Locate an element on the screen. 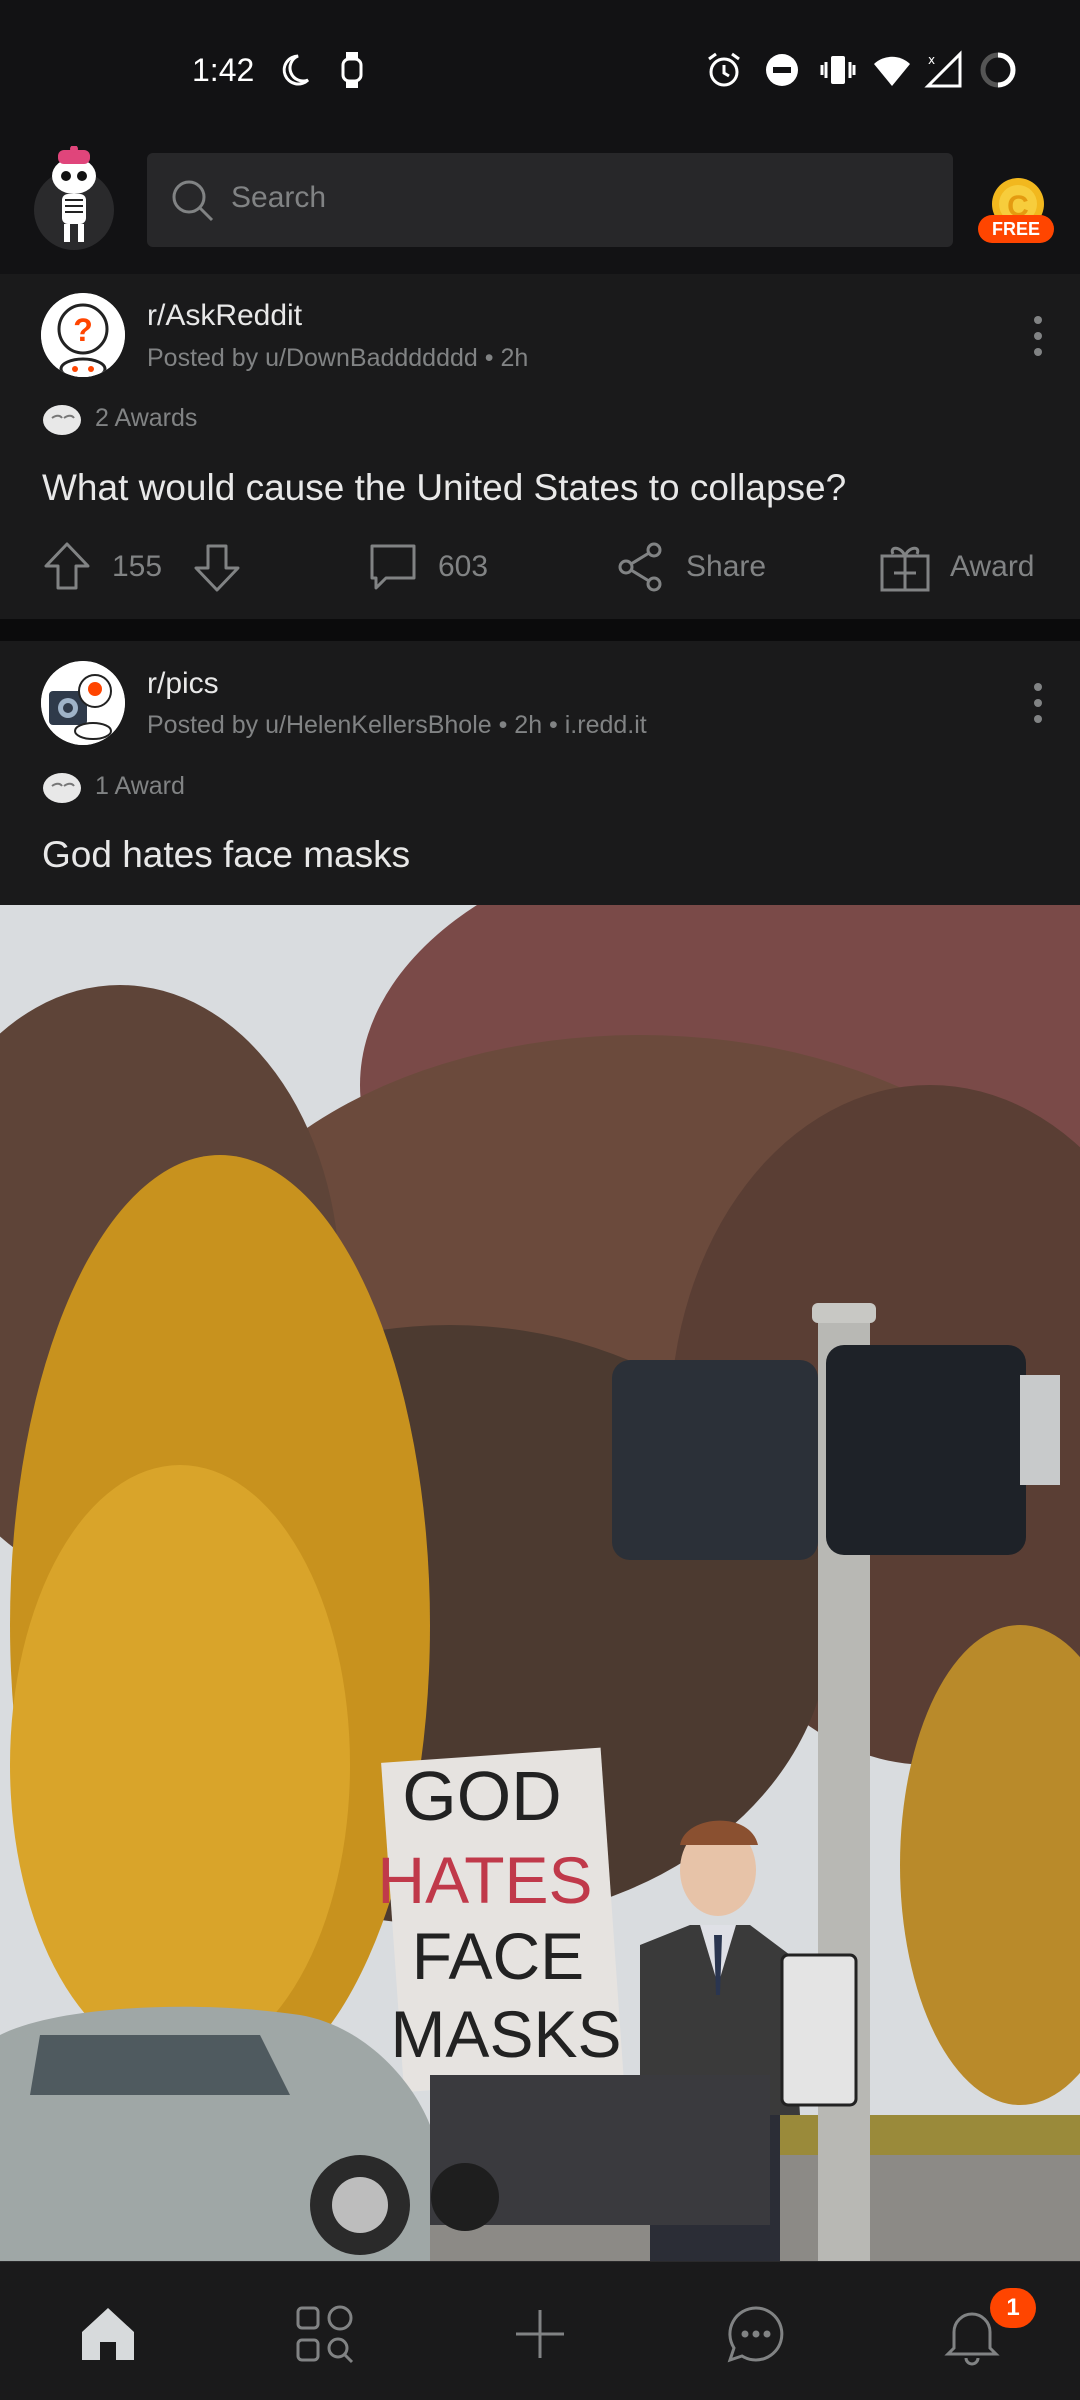 The width and height of the screenshot is (1080, 2400). signal-icon: x is located at coordinates (943, 69).